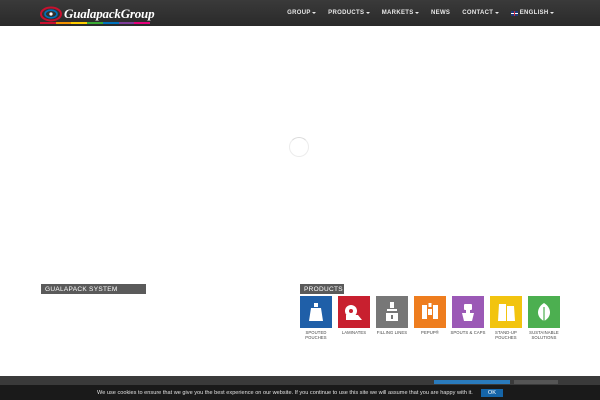 The height and width of the screenshot is (400, 600). I want to click on product-spouted-pouches: SPOUTED POUCHES, so click(316, 318).